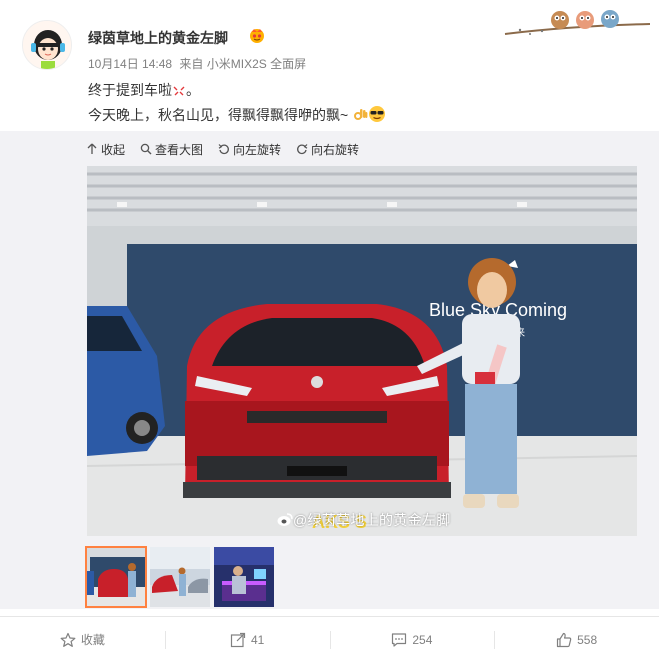  What do you see at coordinates (158, 38) in the screenshot?
I see `username-link: 绿茵草地上的黄金左脚` at bounding box center [158, 38].